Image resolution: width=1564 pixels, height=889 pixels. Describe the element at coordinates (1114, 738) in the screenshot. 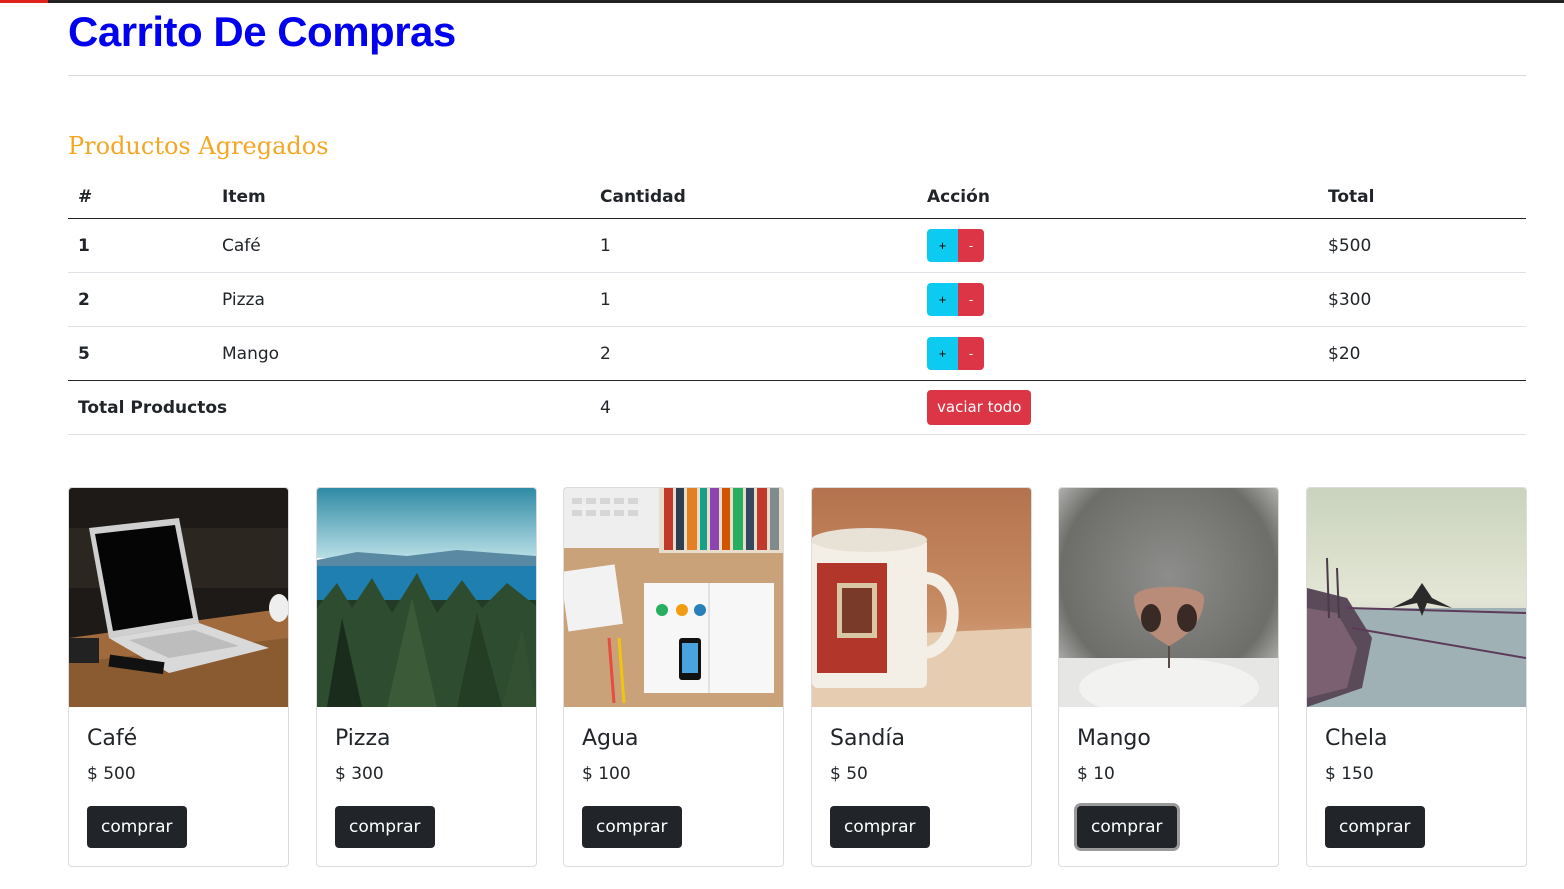

I see `product-name: Mango` at that location.